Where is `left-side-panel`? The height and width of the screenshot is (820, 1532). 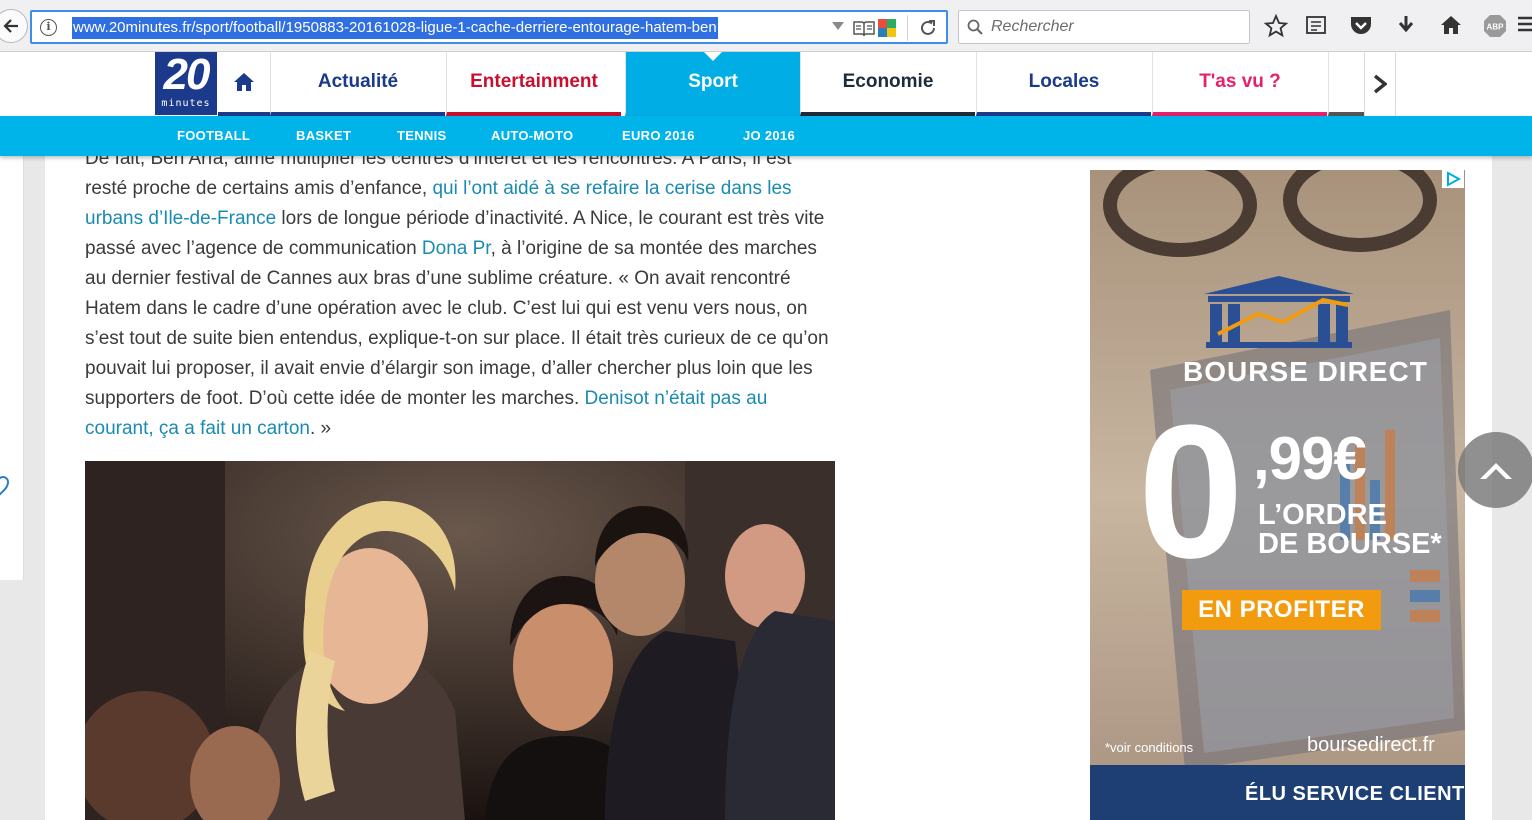 left-side-panel is located at coordinates (12, 368).